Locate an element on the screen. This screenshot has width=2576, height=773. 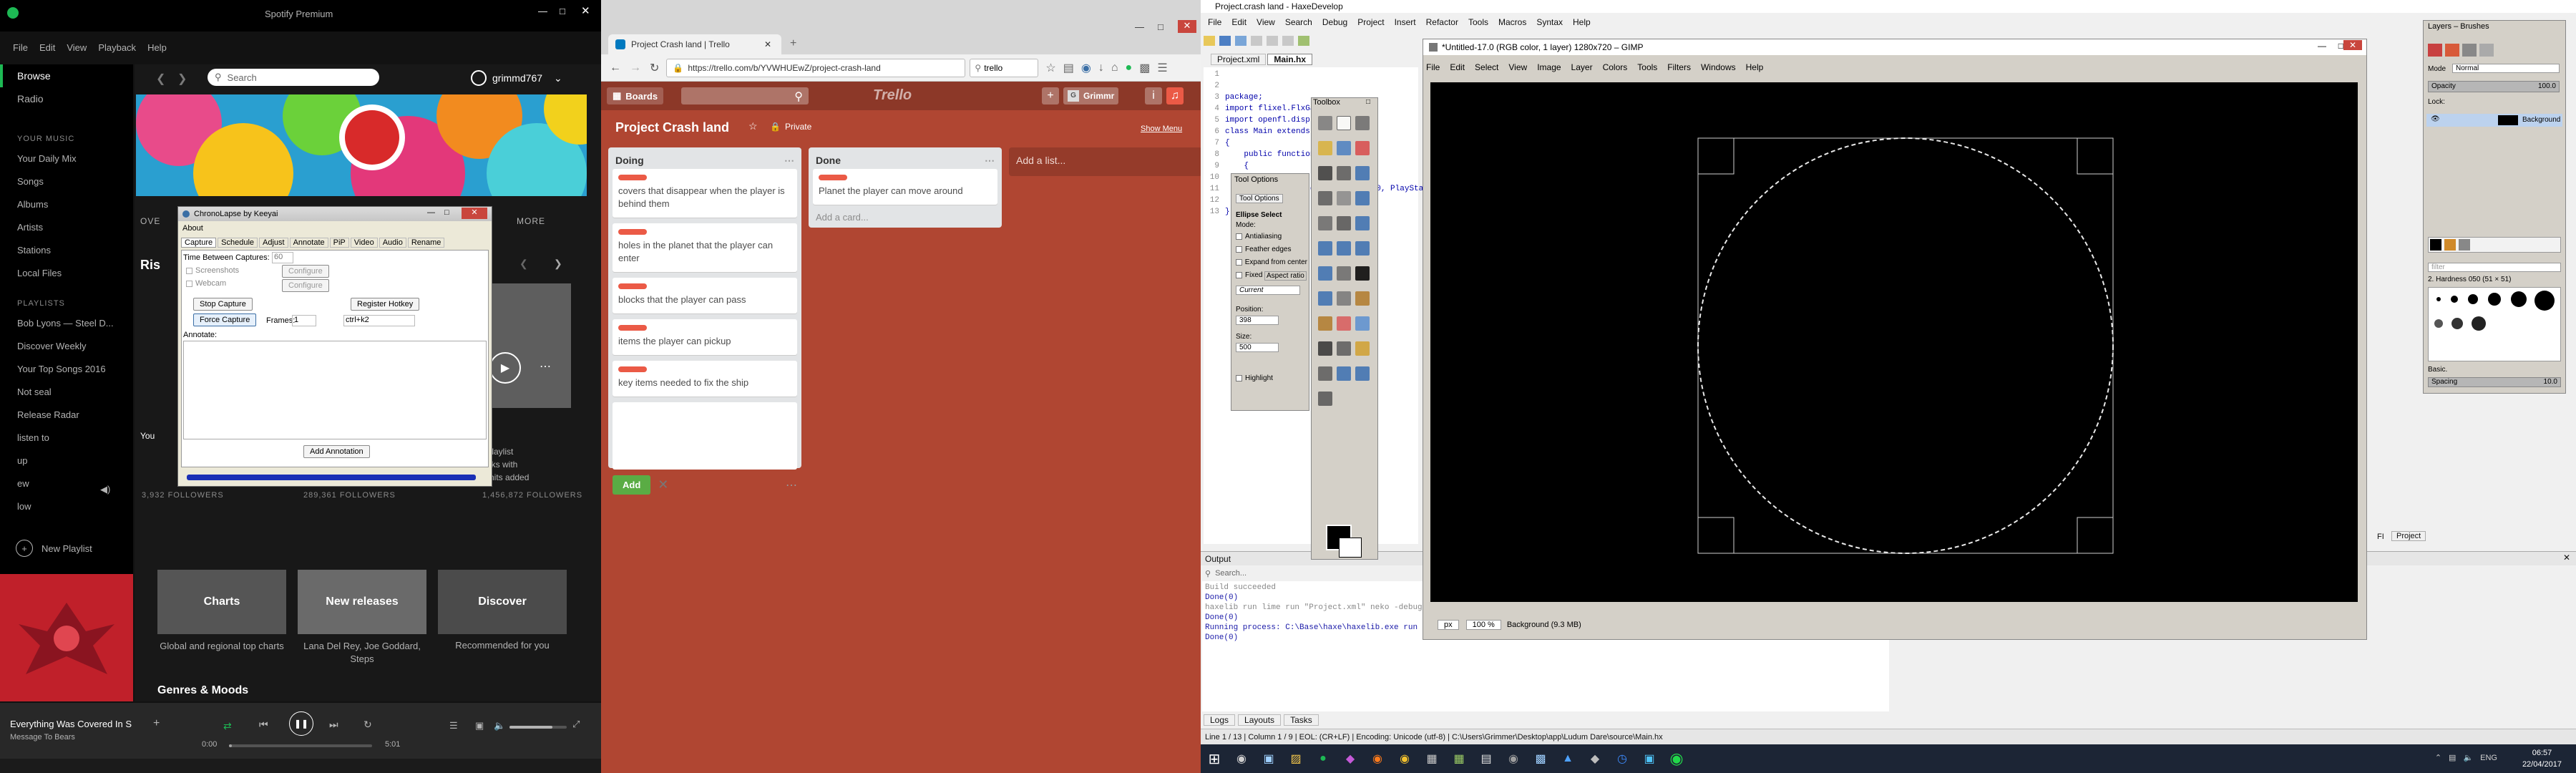
sidebar-item-daily-mix: Your Daily Mix is located at coordinates (66, 158).